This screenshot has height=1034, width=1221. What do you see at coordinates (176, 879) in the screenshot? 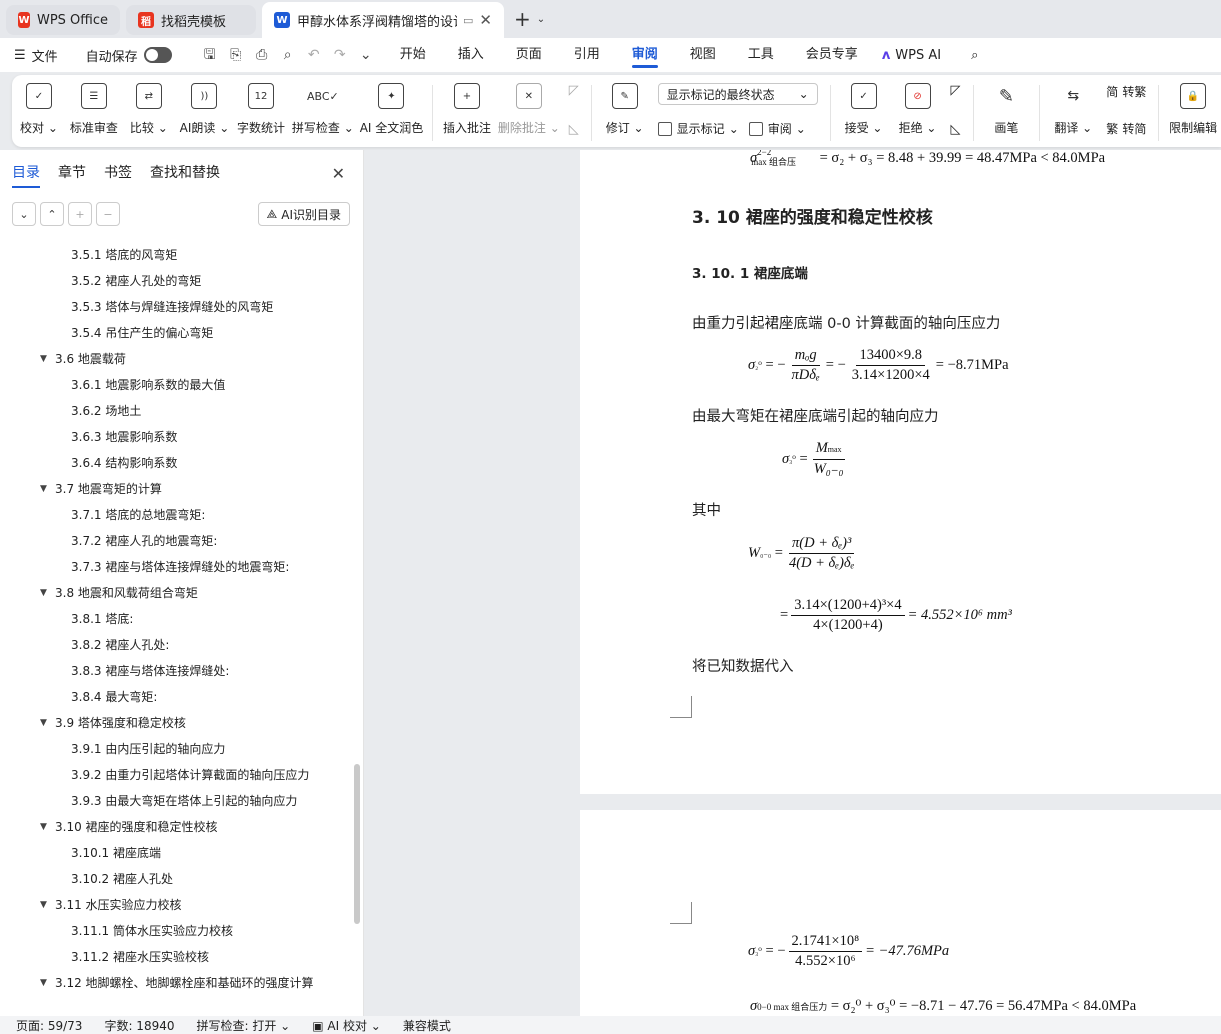
I see `toc-item: 3.10.2 裙座人孔处` at bounding box center [176, 879].